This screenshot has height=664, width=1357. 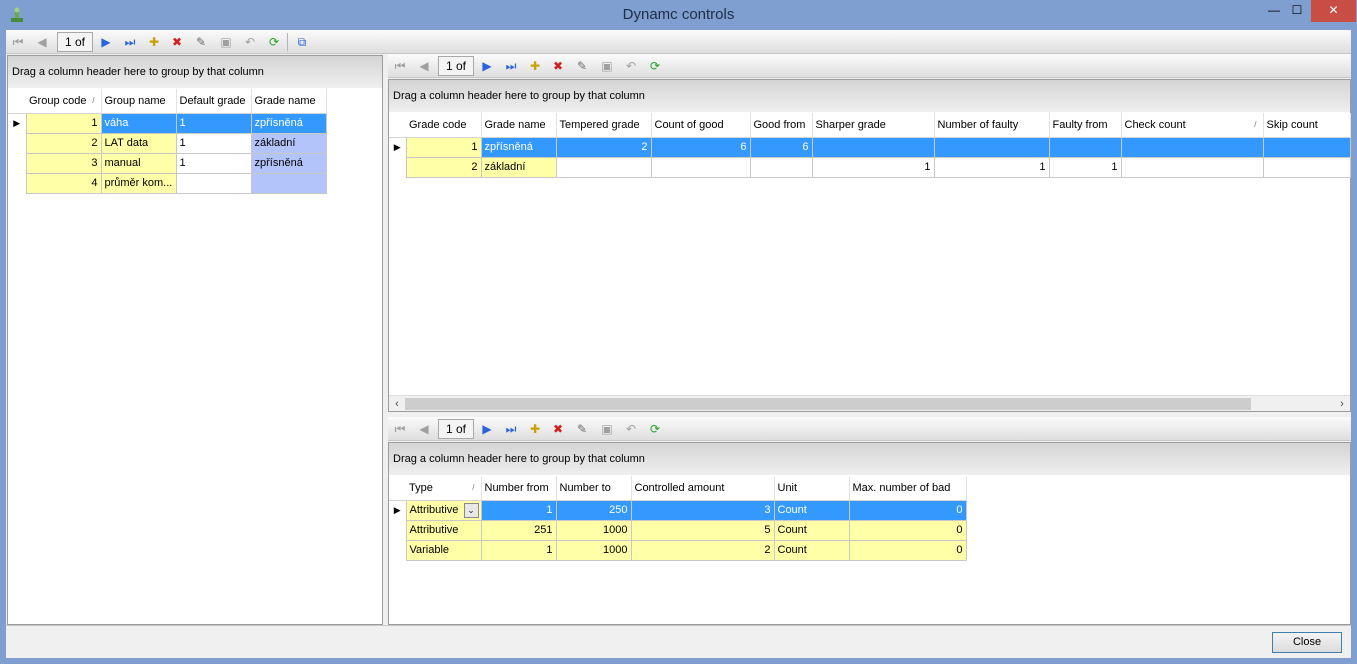 I want to click on cell-faulty-from: 1, so click(x=1085, y=167).